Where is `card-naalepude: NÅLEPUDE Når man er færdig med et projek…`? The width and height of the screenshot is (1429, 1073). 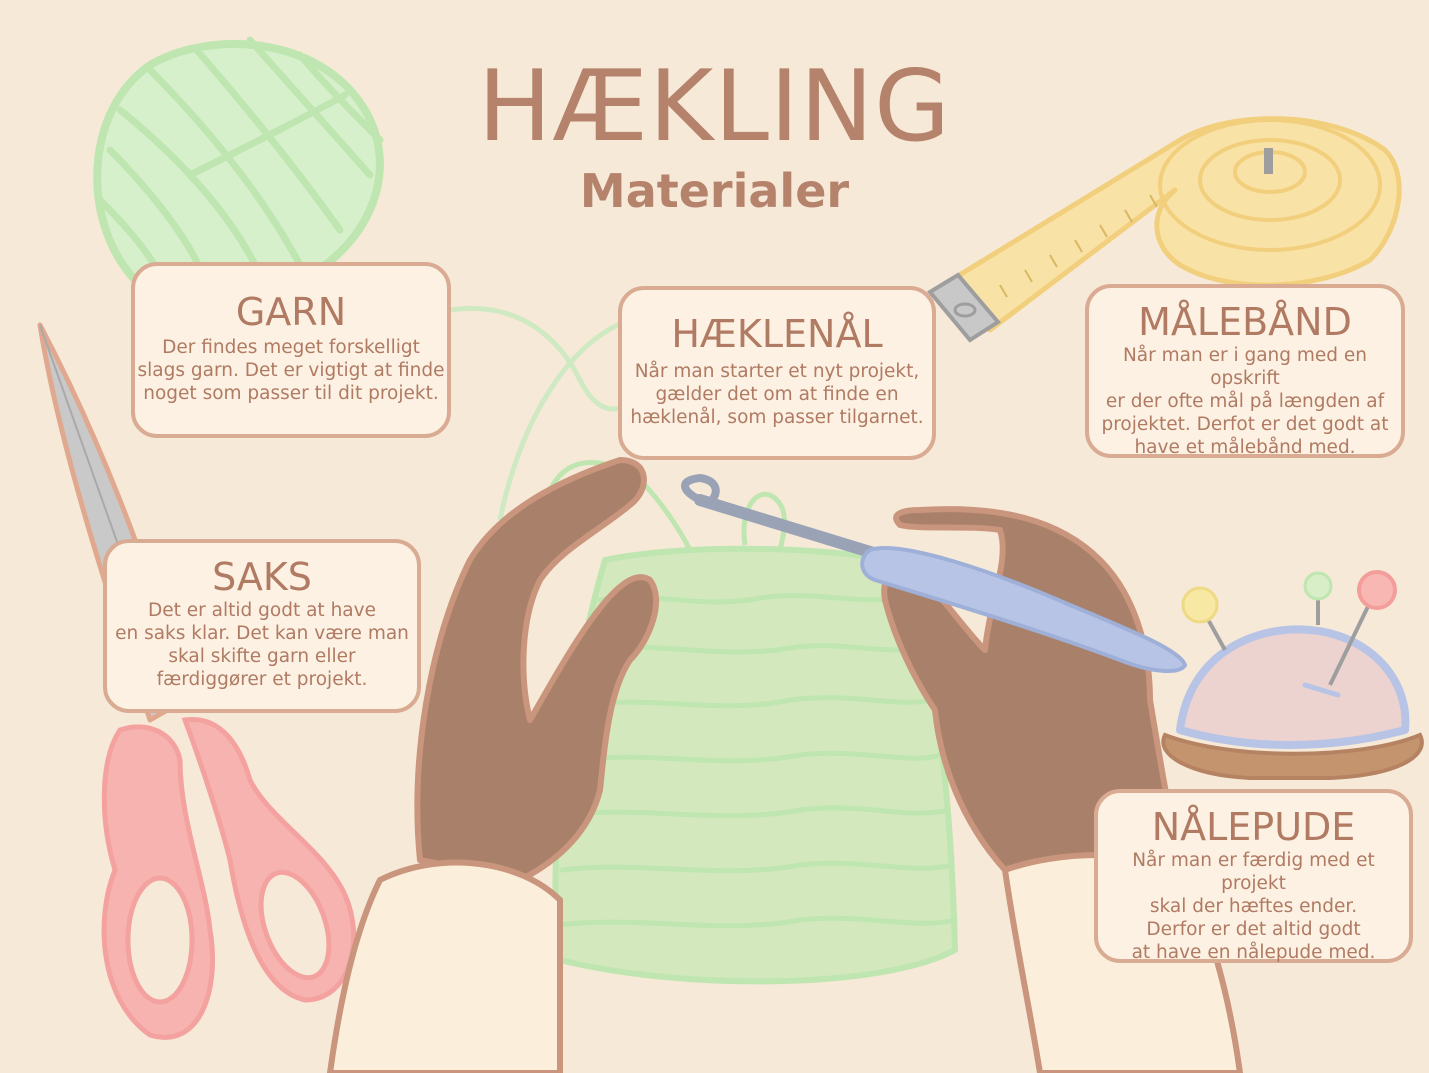
card-naalepude: NÅLEPUDE Når man er færdig med et projek… is located at coordinates (1253, 876).